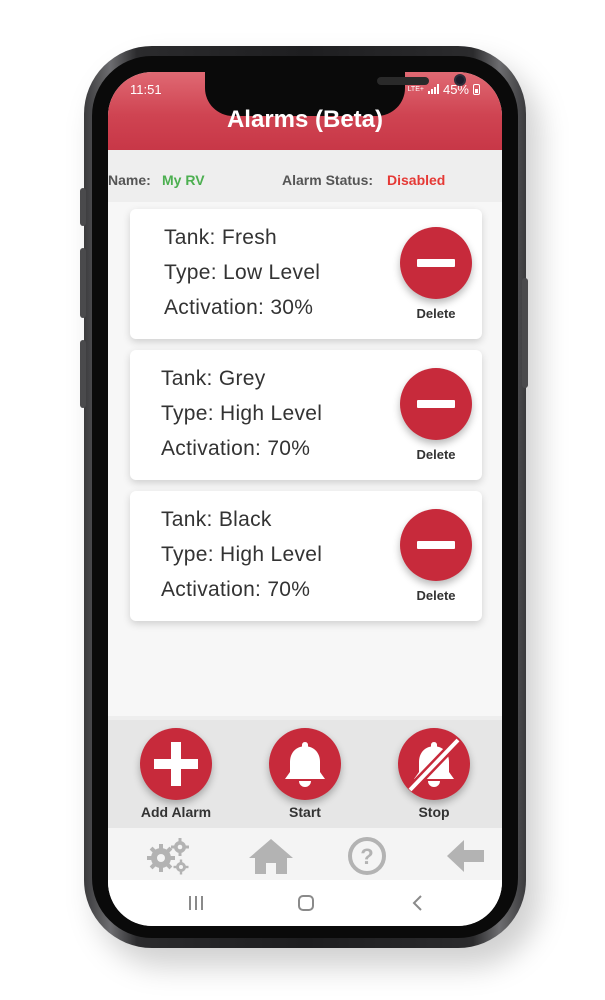  What do you see at coordinates (403, 81) in the screenshot?
I see `speaker-grille` at bounding box center [403, 81].